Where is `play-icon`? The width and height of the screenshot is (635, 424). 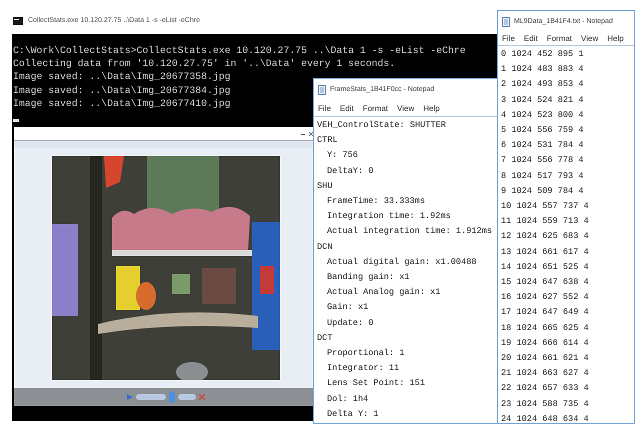
play-icon is located at coordinates (129, 397).